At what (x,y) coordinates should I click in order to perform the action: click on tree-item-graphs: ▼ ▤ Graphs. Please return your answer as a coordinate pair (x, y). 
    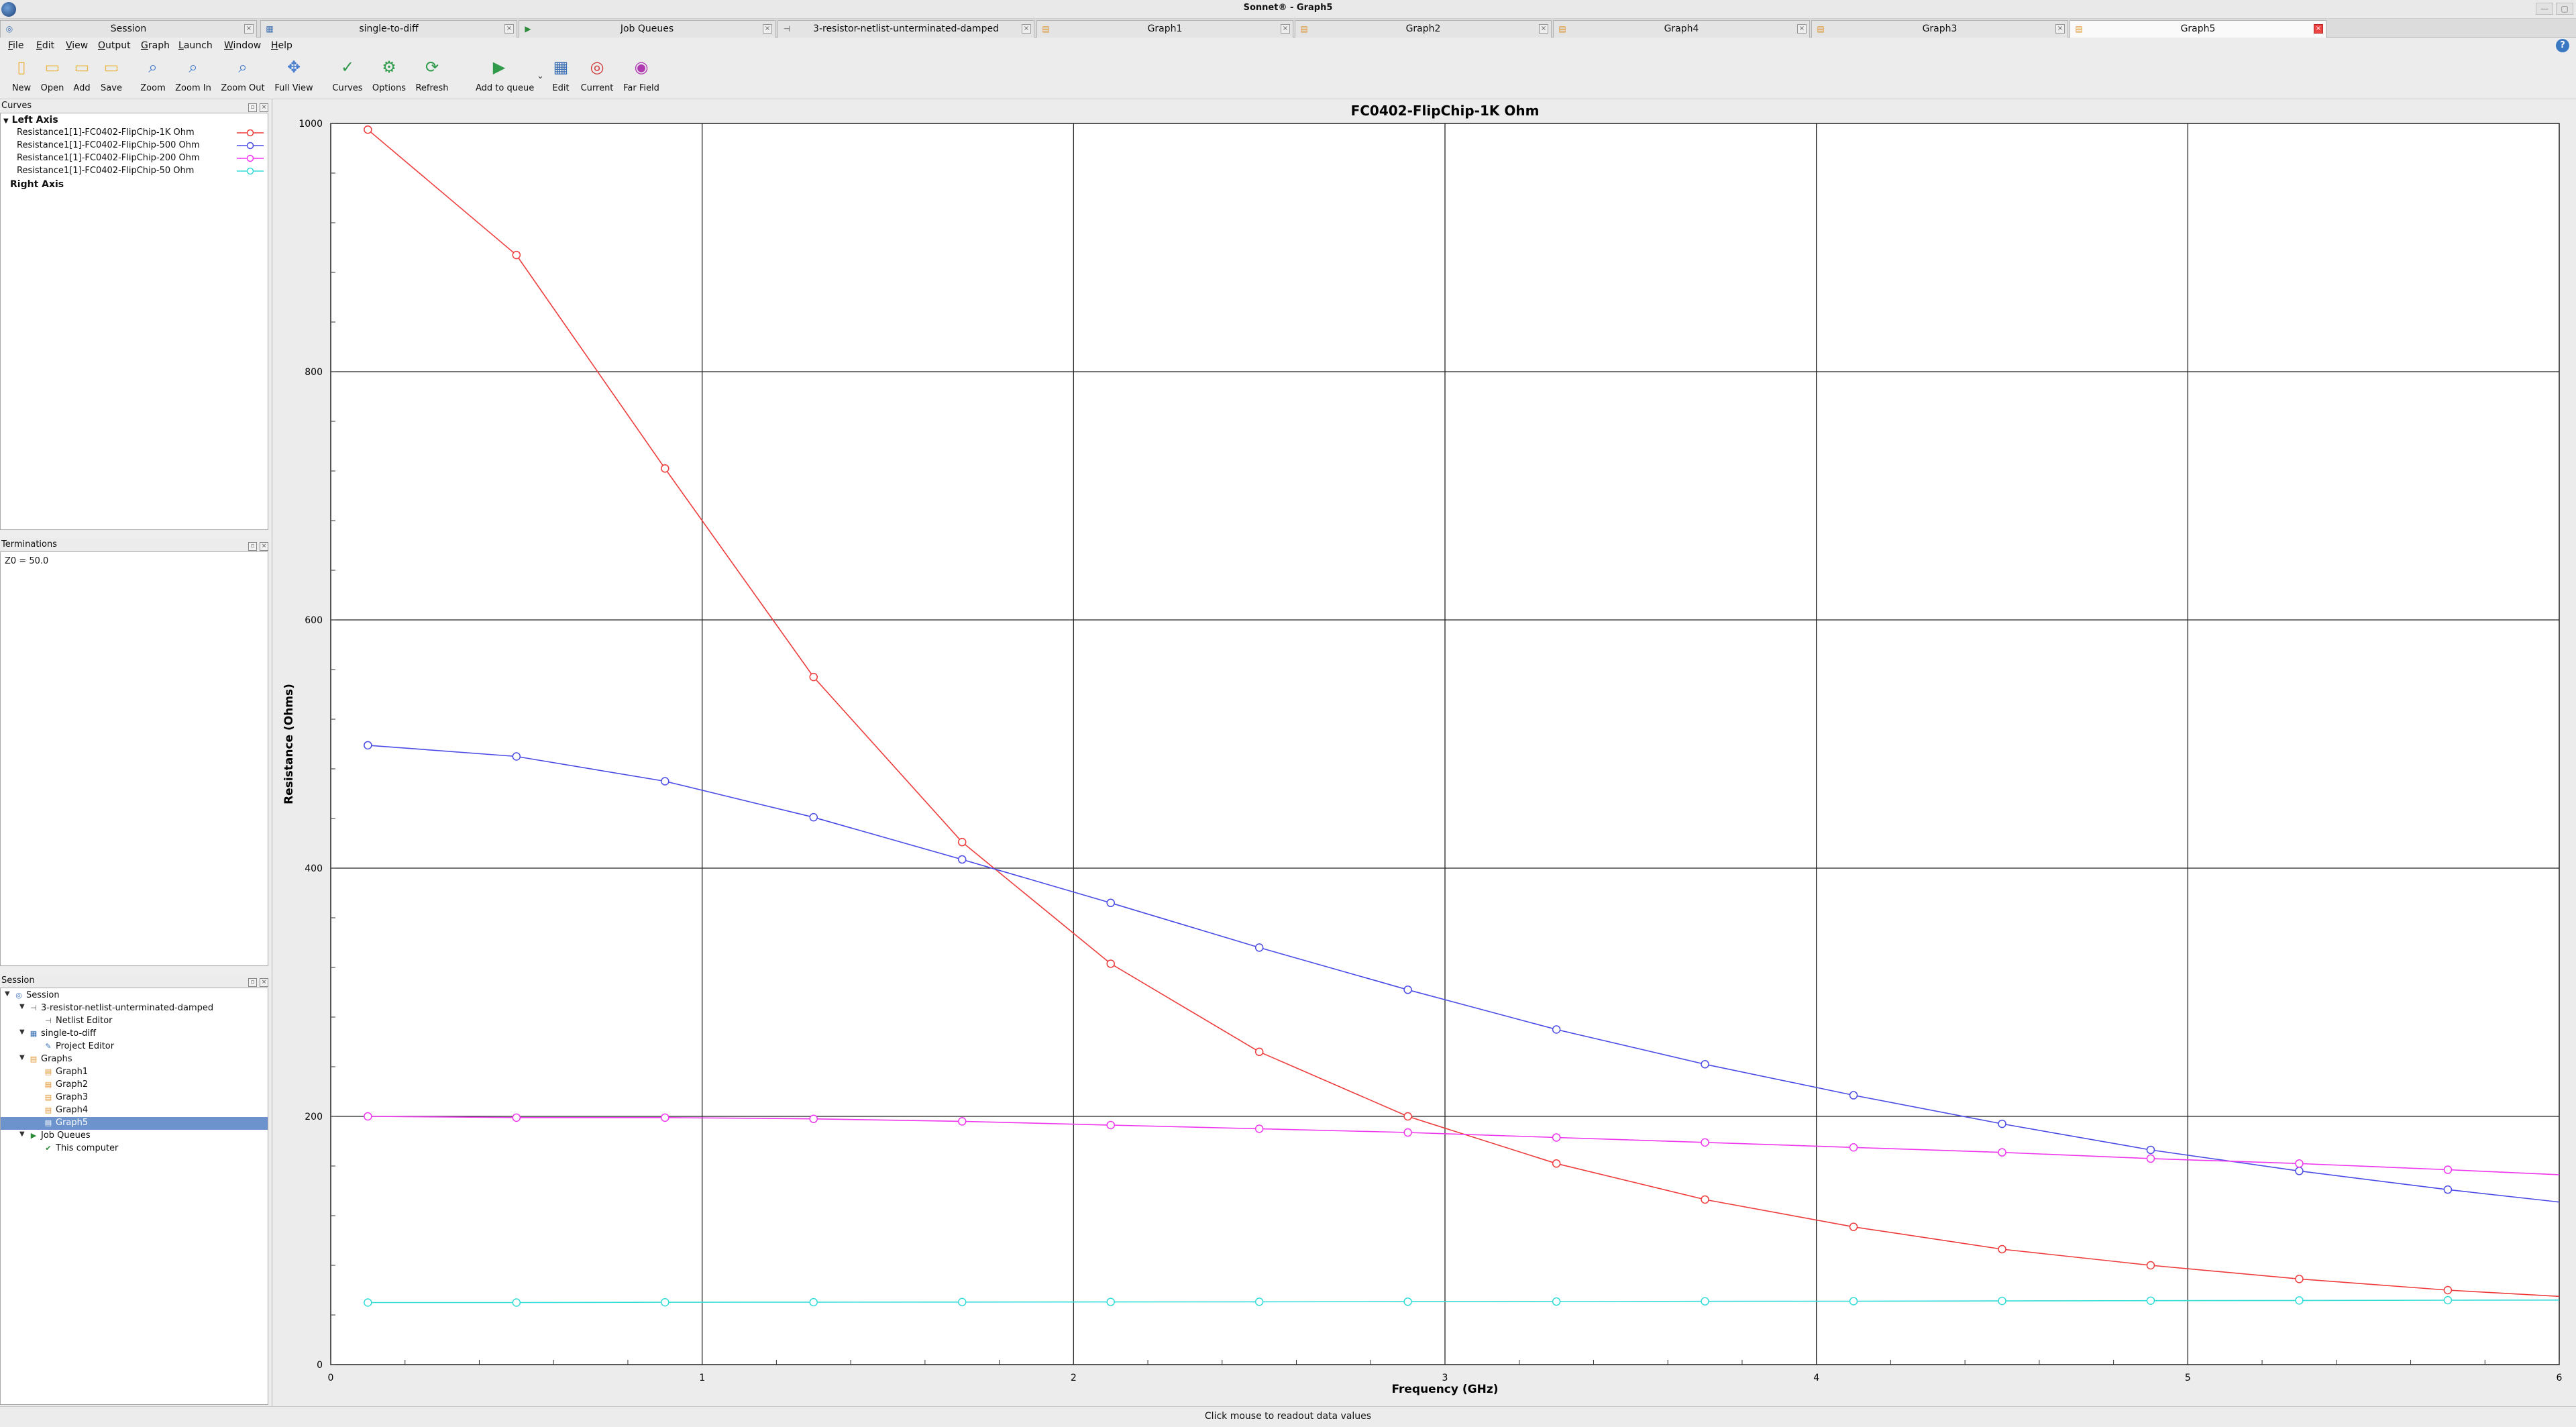
    Looking at the image, I should click on (134, 1059).